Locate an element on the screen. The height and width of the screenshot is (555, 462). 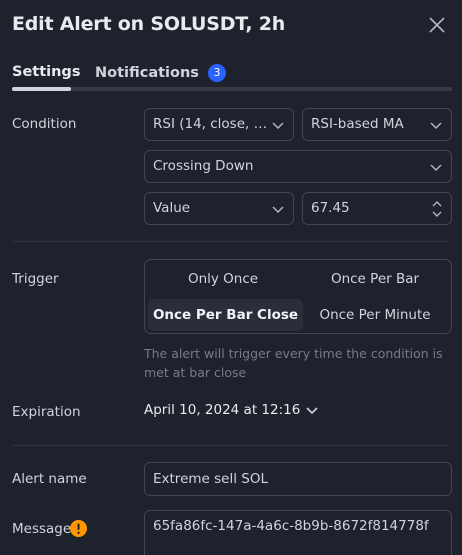
operator-select: Crossing Down is located at coordinates (298, 166).